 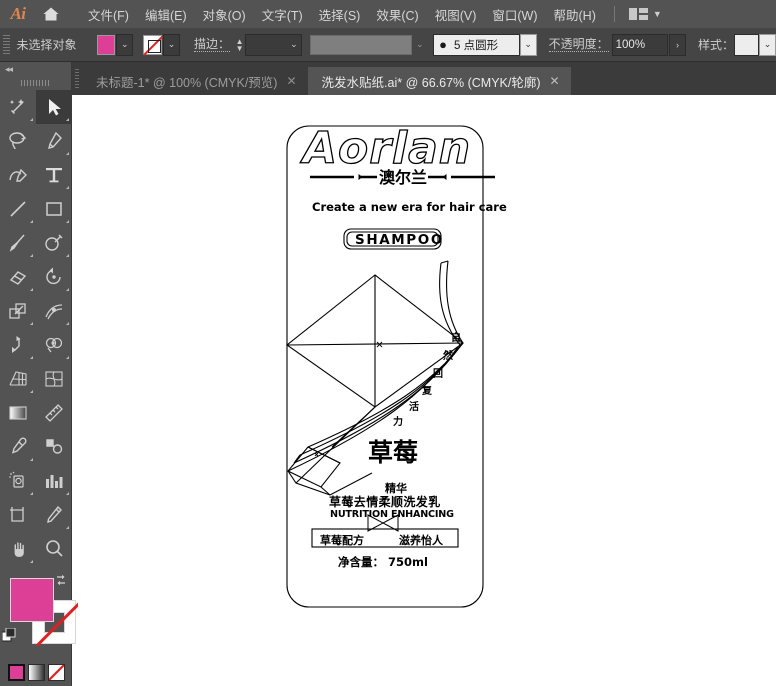 I want to click on swap-fill-stroke-icon, so click(x=61, y=580).